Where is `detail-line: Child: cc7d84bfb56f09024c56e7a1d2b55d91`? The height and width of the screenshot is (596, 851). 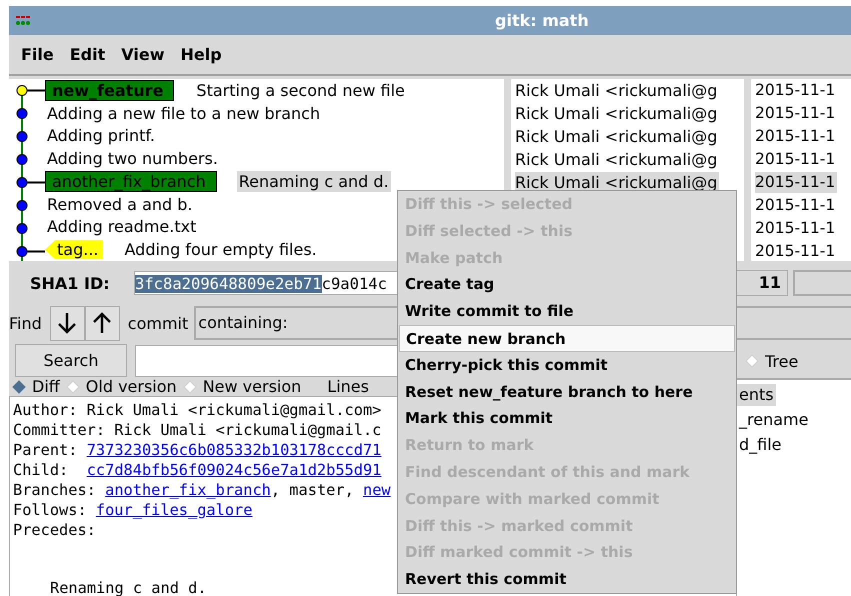
detail-line: Child: cc7d84bfb56f09024c56e7a1d2b55d91 is located at coordinates (197, 470).